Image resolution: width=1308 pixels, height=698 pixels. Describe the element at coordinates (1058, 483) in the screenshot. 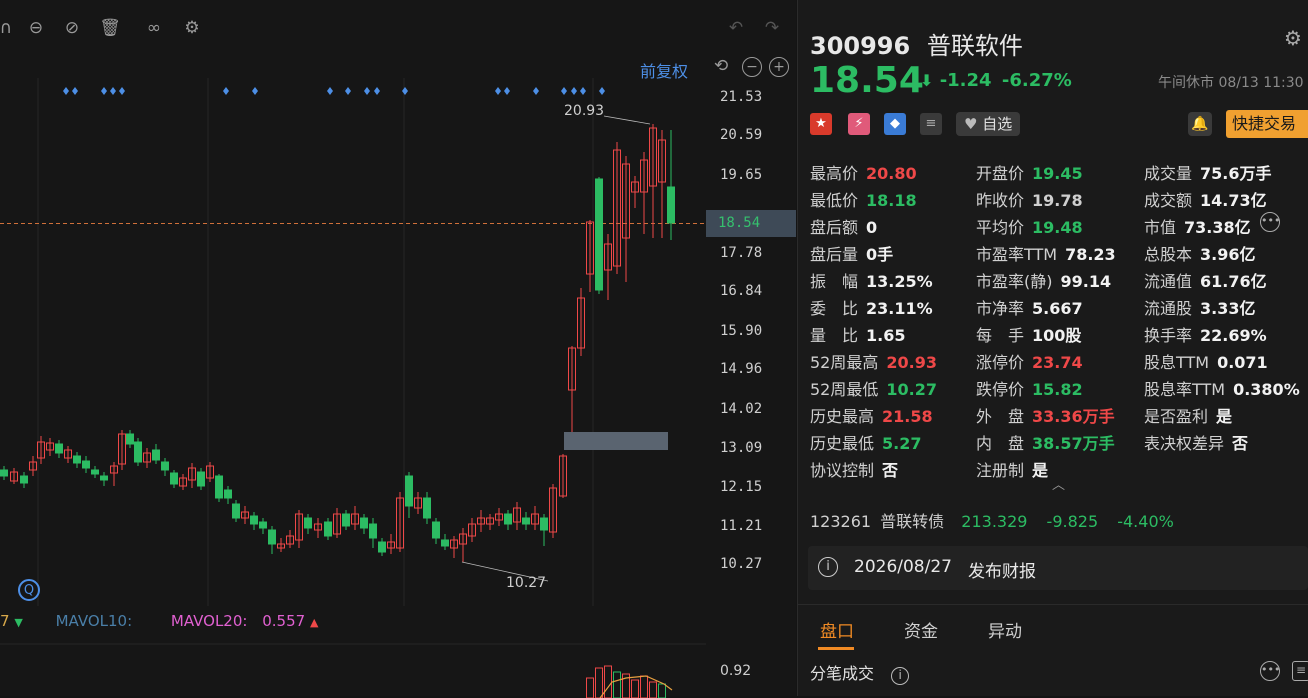

I see `collapse-chevron-icon: ︿` at that location.